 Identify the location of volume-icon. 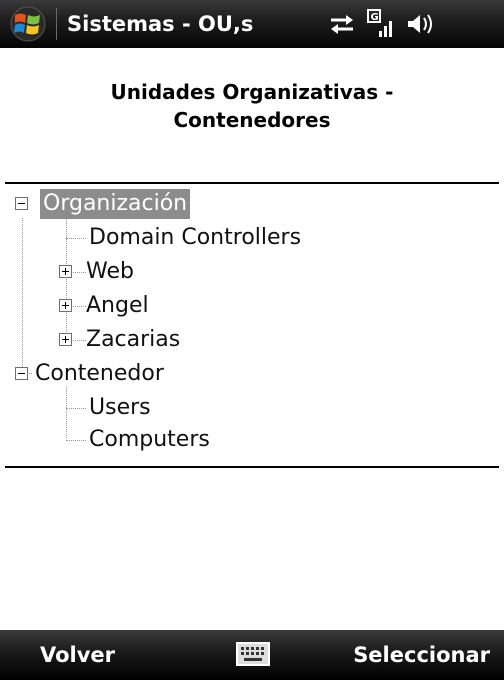
(420, 24).